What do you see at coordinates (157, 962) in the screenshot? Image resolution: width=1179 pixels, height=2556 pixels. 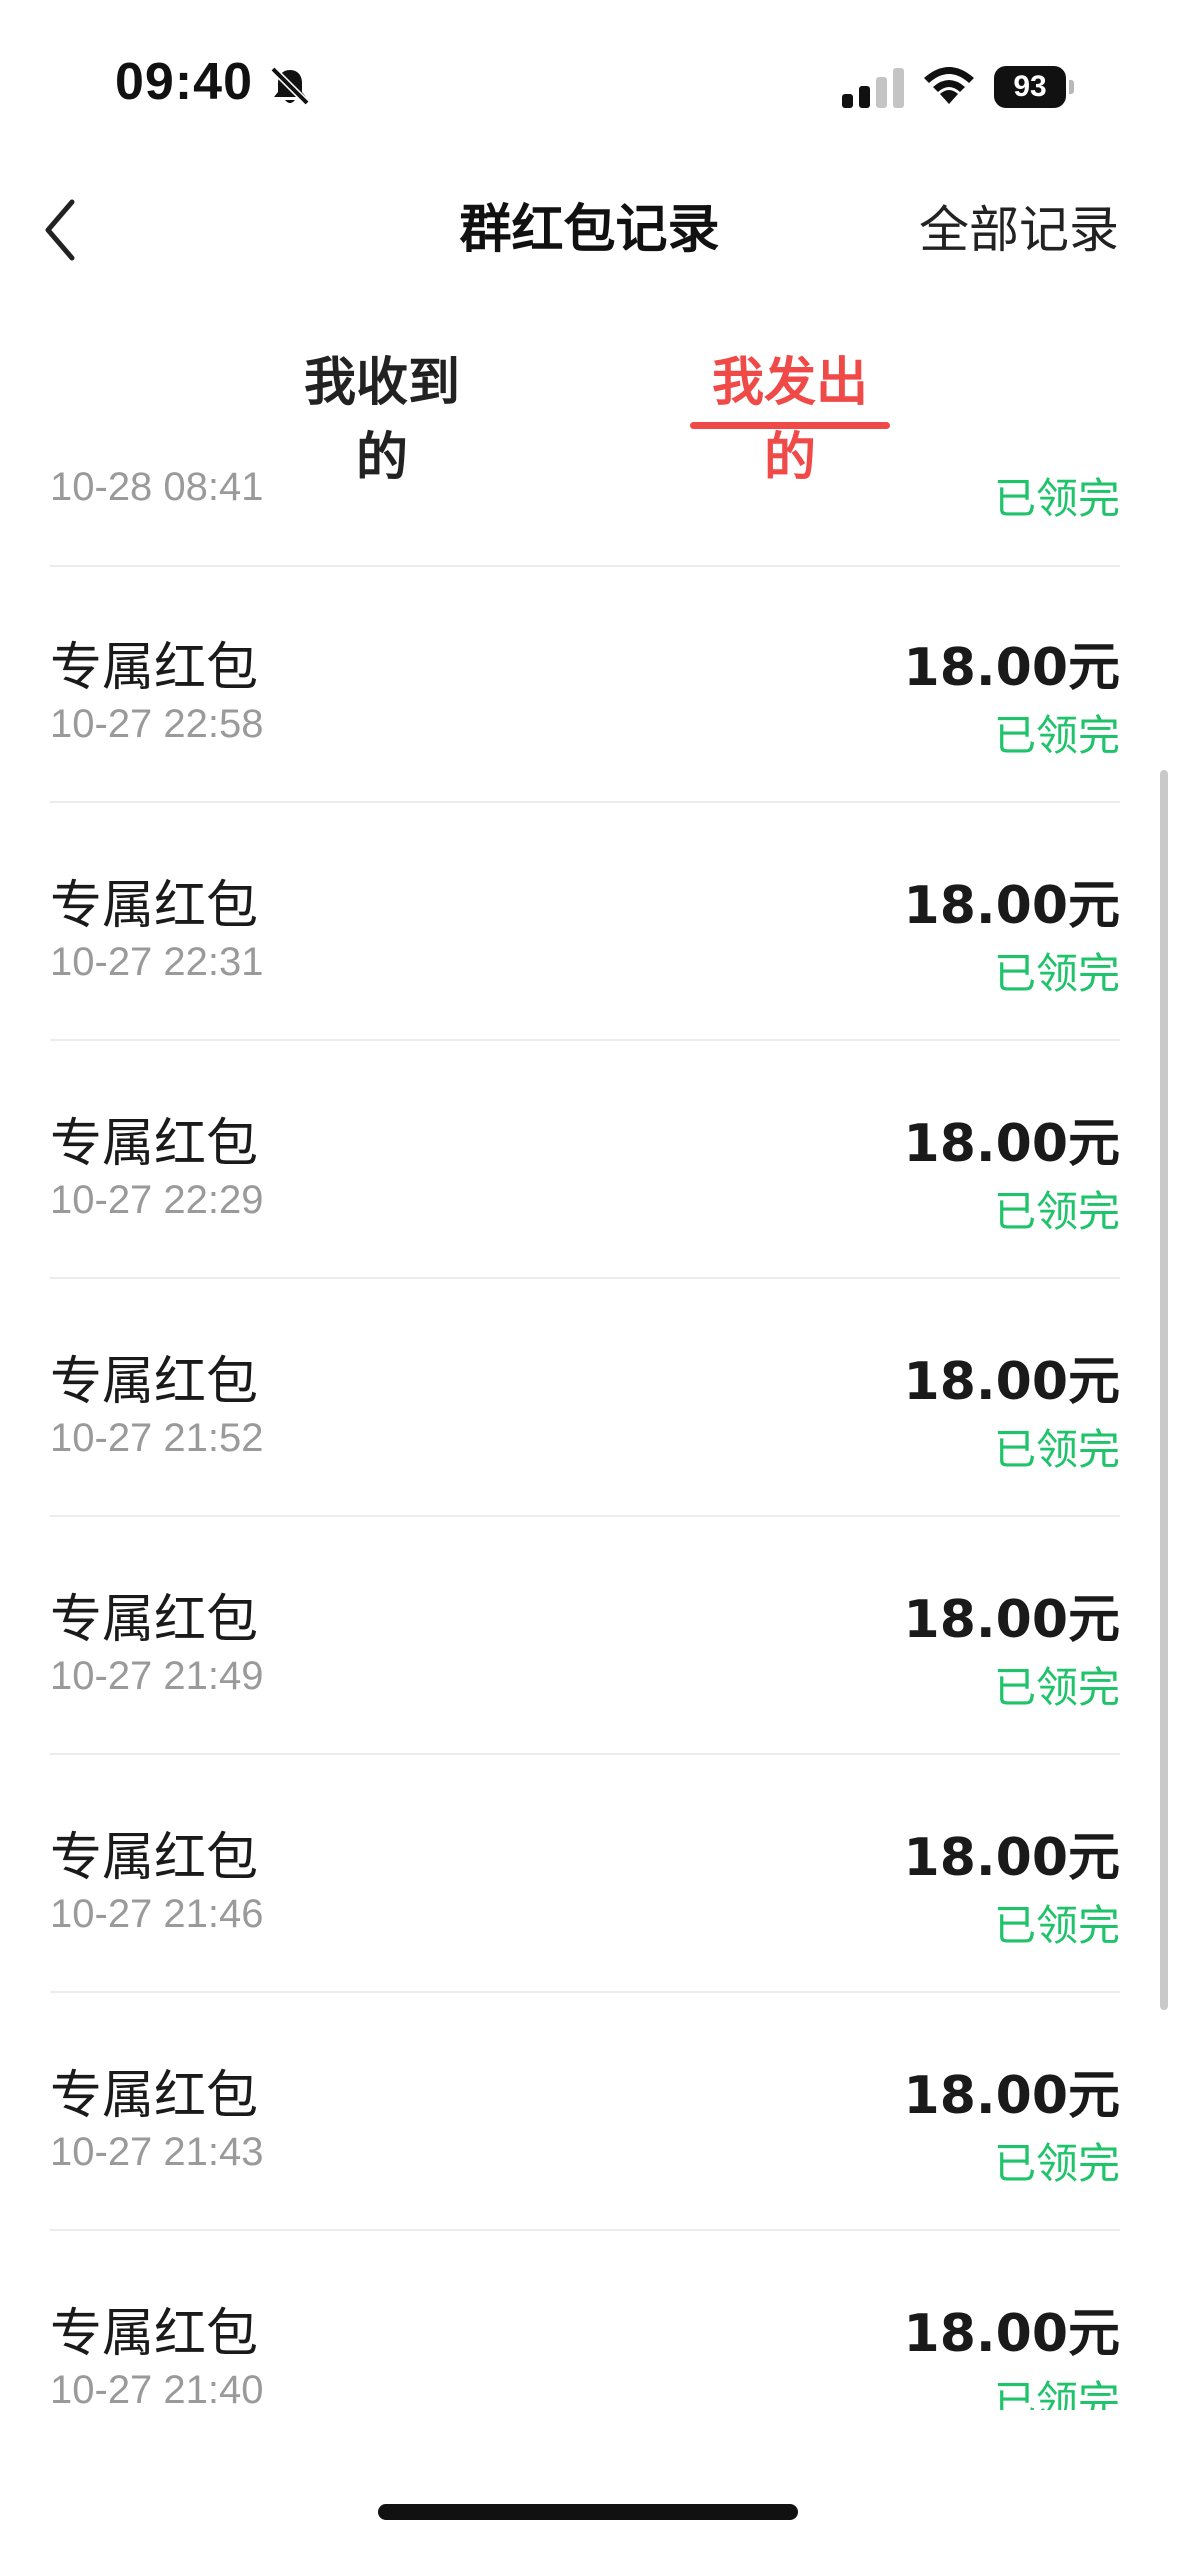 I see `record-time: 10-27 22:31` at bounding box center [157, 962].